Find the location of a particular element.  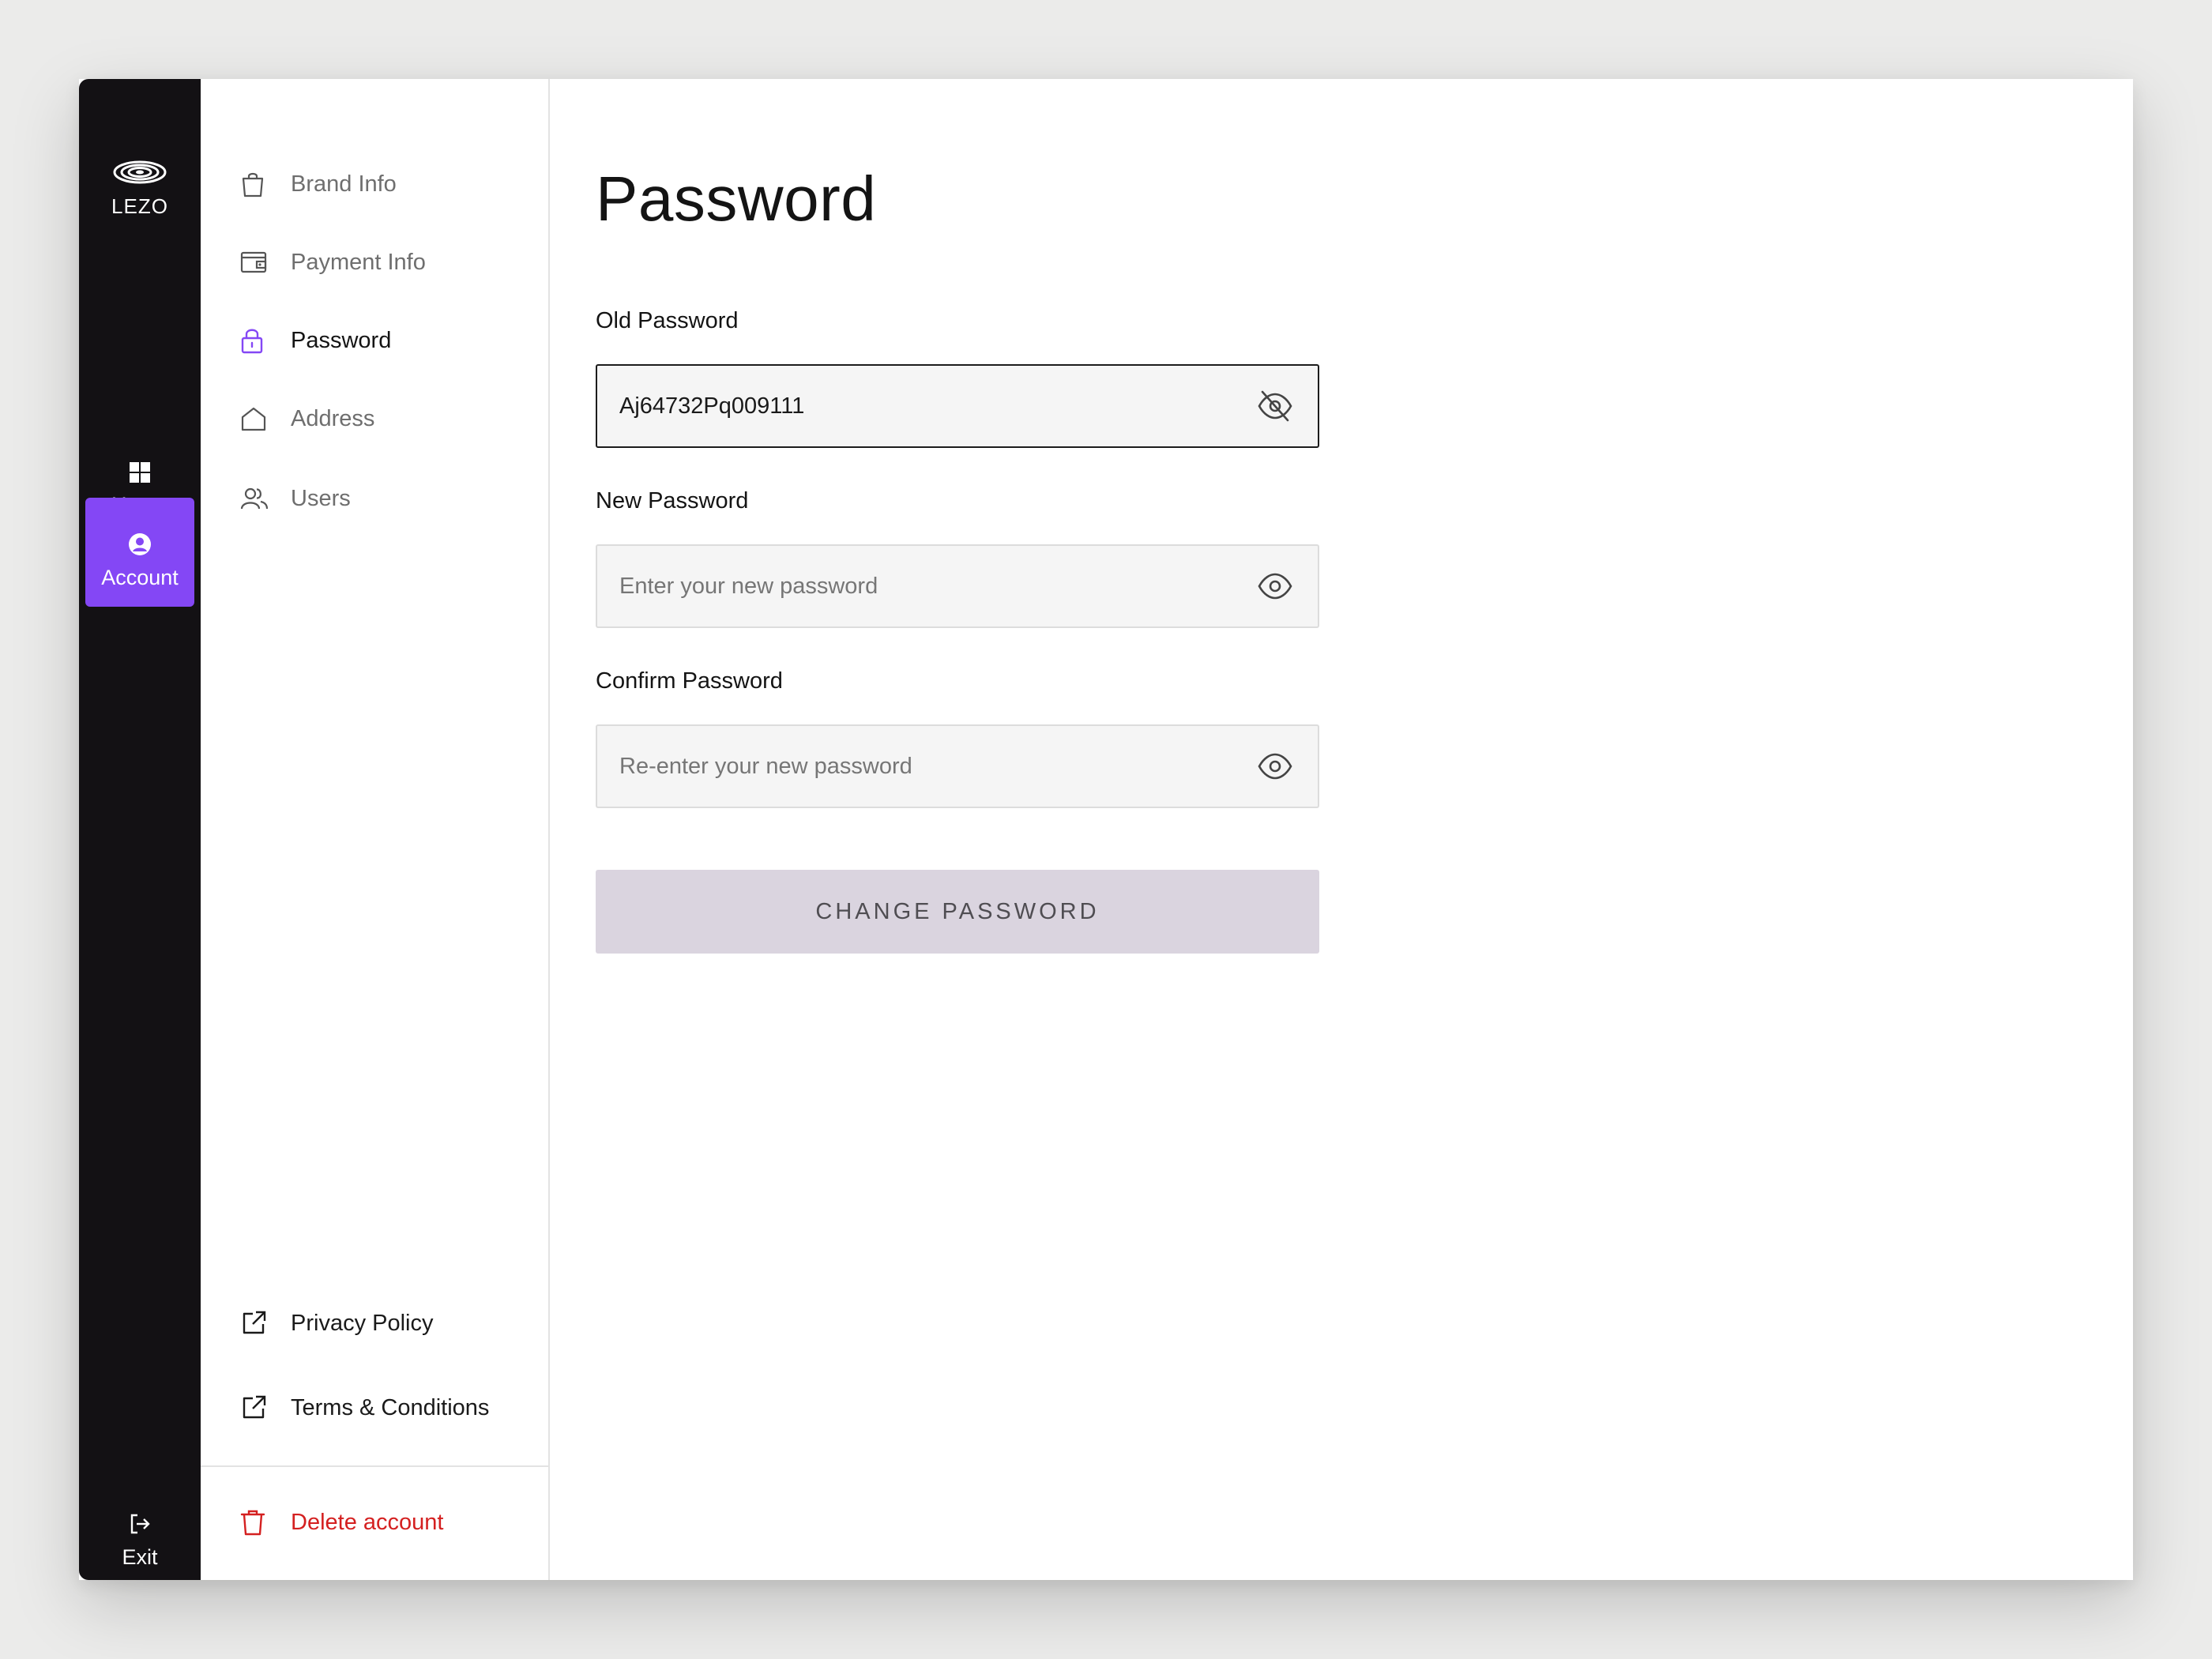

subnav-item-label: Brand Info is located at coordinates (344, 184).